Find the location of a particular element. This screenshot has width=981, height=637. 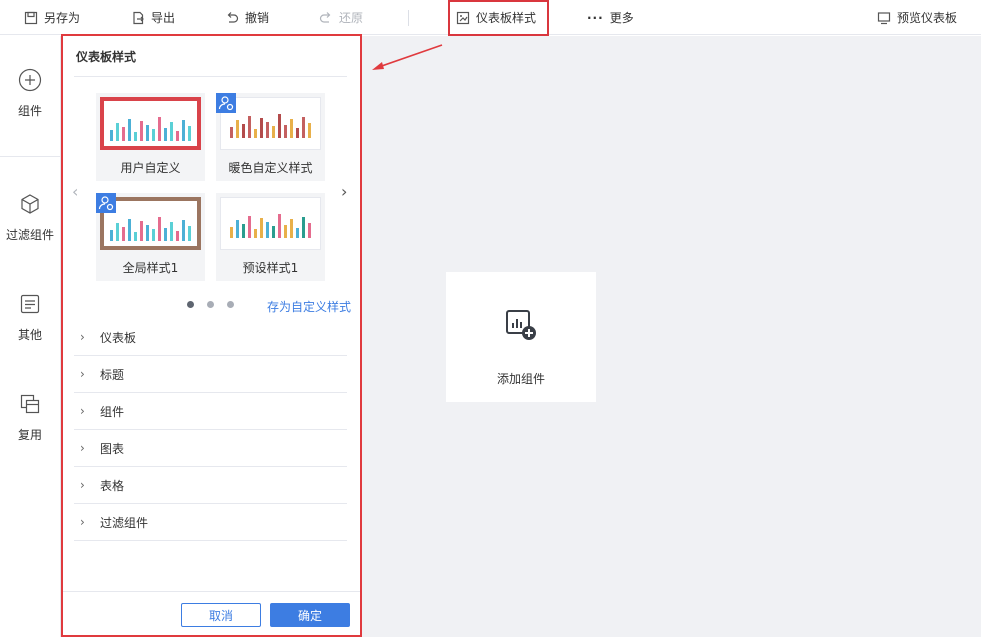

style-preview is located at coordinates (270, 223).